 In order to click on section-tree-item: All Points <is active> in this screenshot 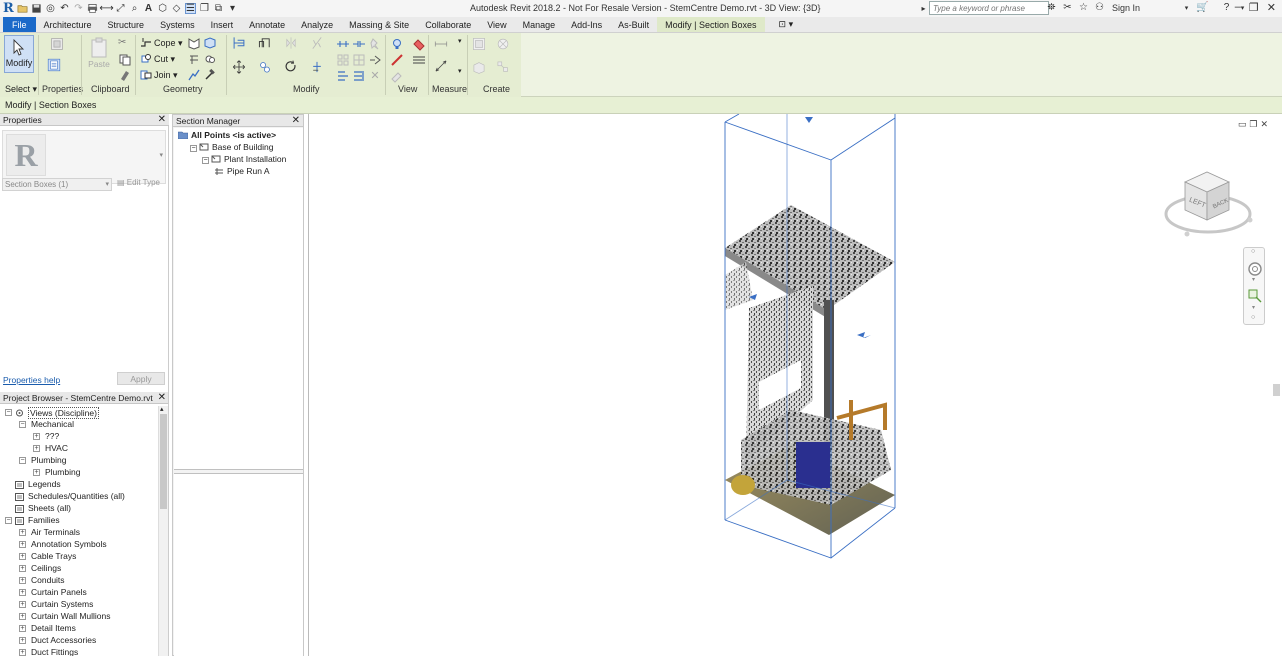, I will do `click(226, 135)`.